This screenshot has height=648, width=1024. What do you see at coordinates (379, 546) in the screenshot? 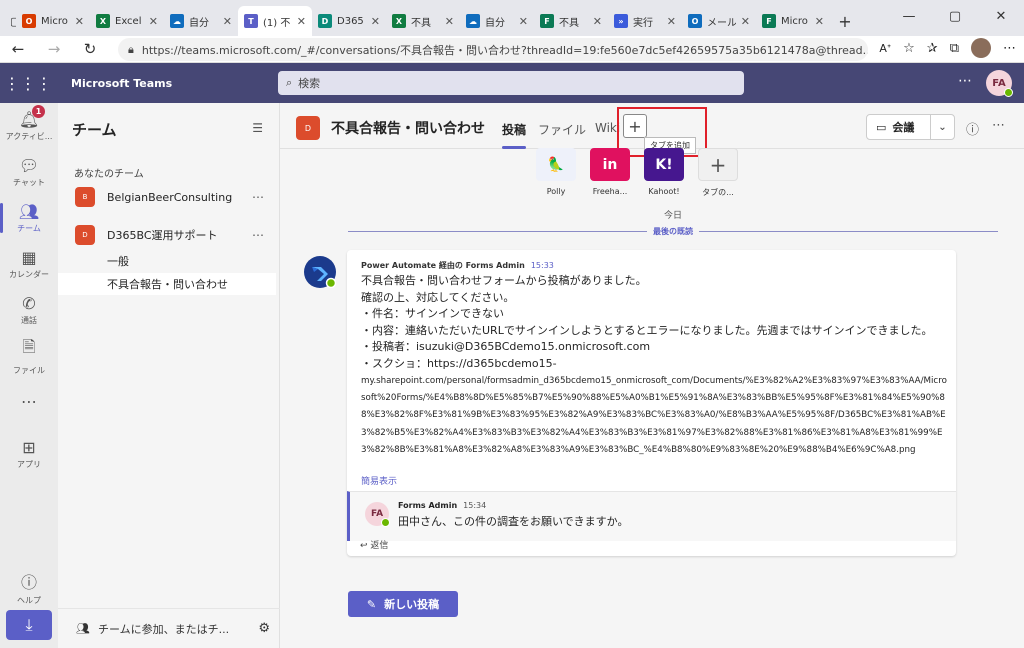
I see `reply-label: 返信` at bounding box center [379, 546].